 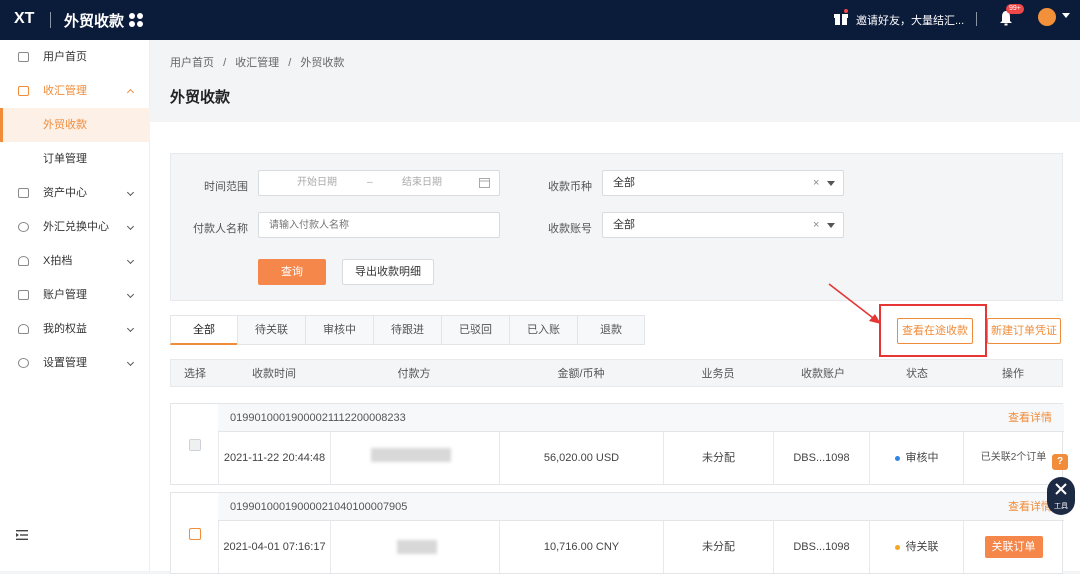 I want to click on collapse-menu-icon, so click(x=22, y=535).